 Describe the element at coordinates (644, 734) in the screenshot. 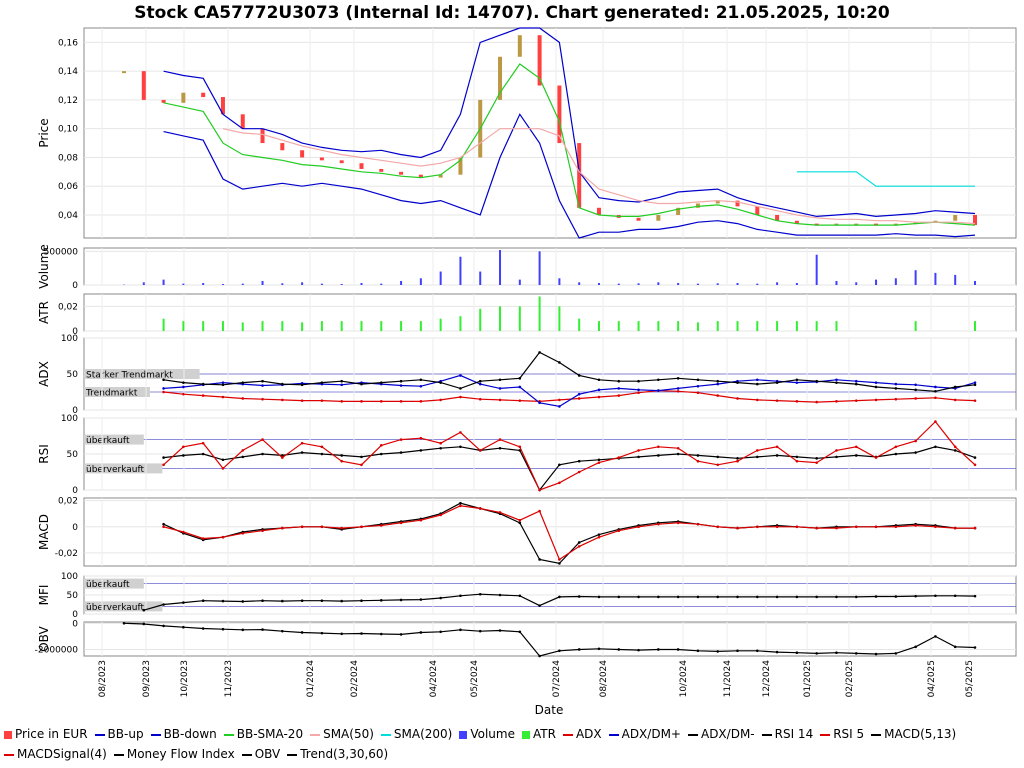

I see `legend-item-adx-dm: ADX/DM+` at that location.